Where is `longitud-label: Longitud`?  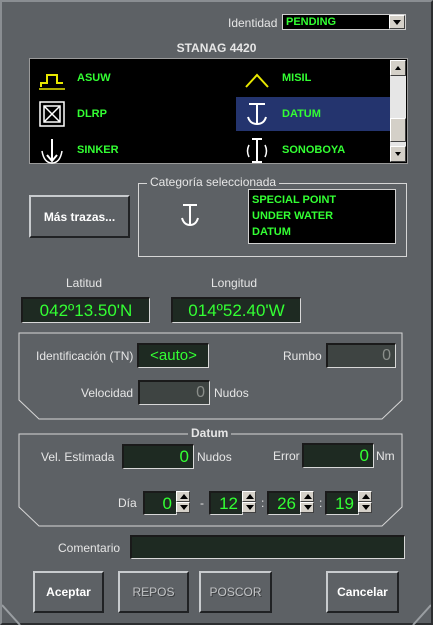
longitud-label: Longitud is located at coordinates (234, 283).